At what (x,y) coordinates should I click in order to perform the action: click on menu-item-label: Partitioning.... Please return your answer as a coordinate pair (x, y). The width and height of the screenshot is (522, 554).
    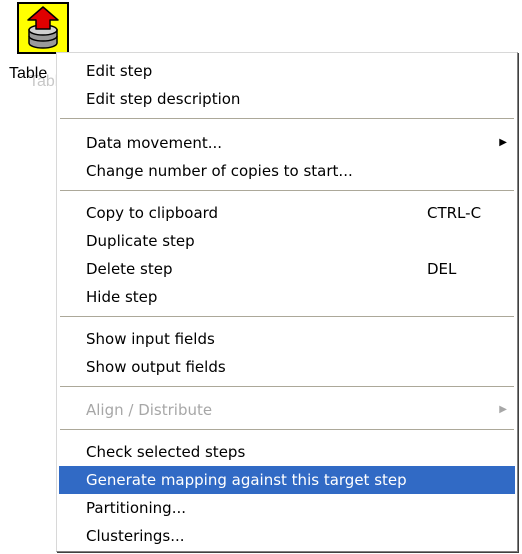
    Looking at the image, I should click on (136, 508).